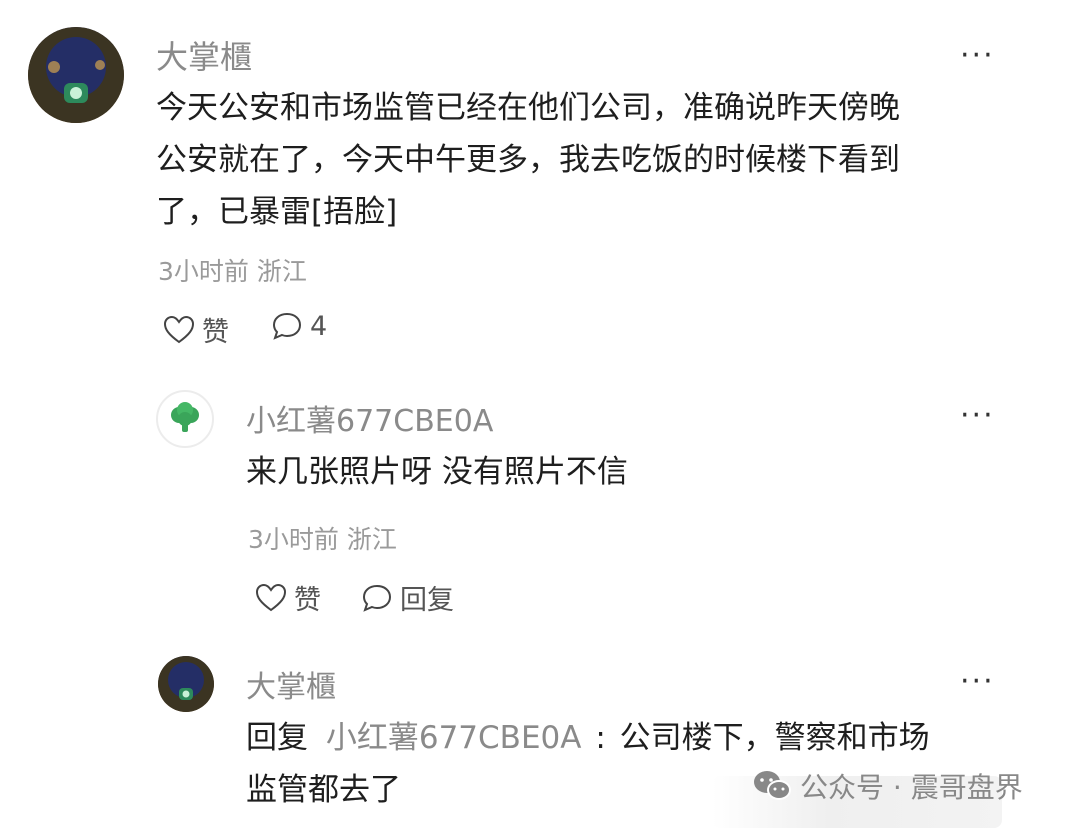 Image resolution: width=1080 pixels, height=828 pixels. Describe the element at coordinates (437, 472) in the screenshot. I see `comment-text: 来几张照片呀 没有照片不信` at that location.